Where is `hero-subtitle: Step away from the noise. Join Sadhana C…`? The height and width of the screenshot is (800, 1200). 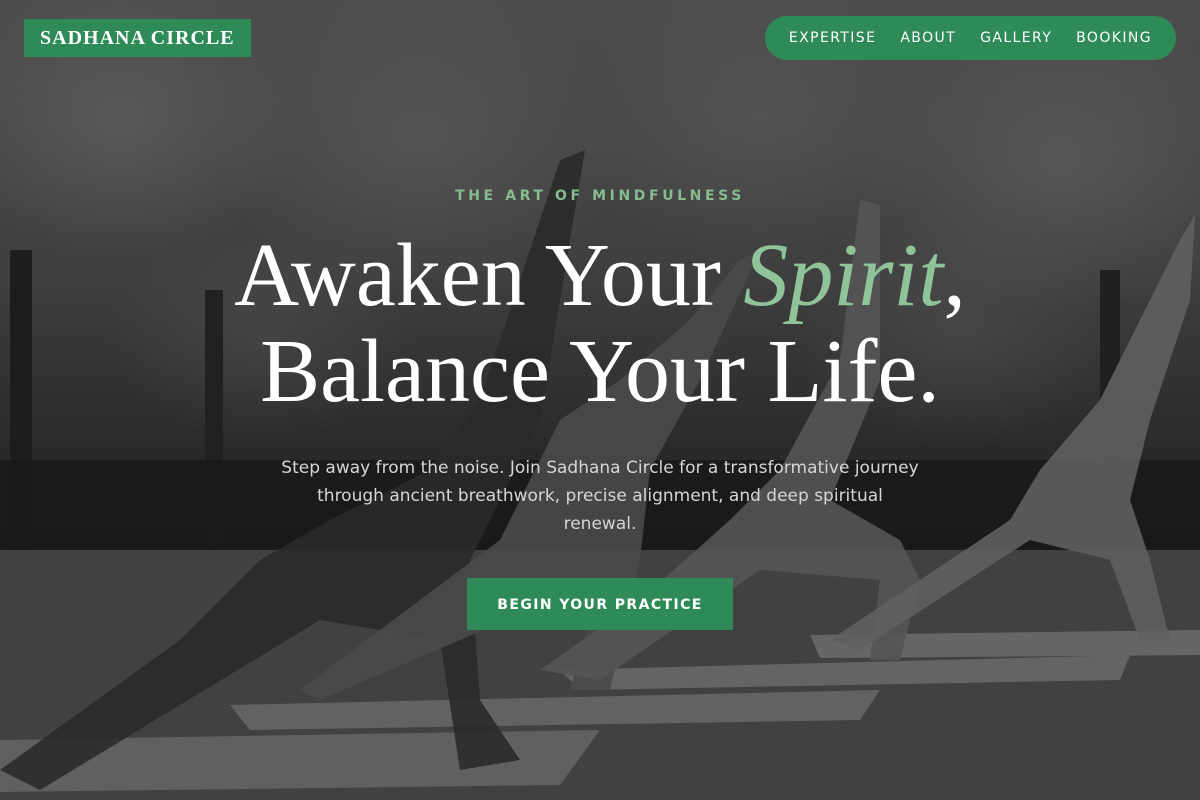
hero-subtitle: Step away from the noise. Join Sadhana C… is located at coordinates (600, 496).